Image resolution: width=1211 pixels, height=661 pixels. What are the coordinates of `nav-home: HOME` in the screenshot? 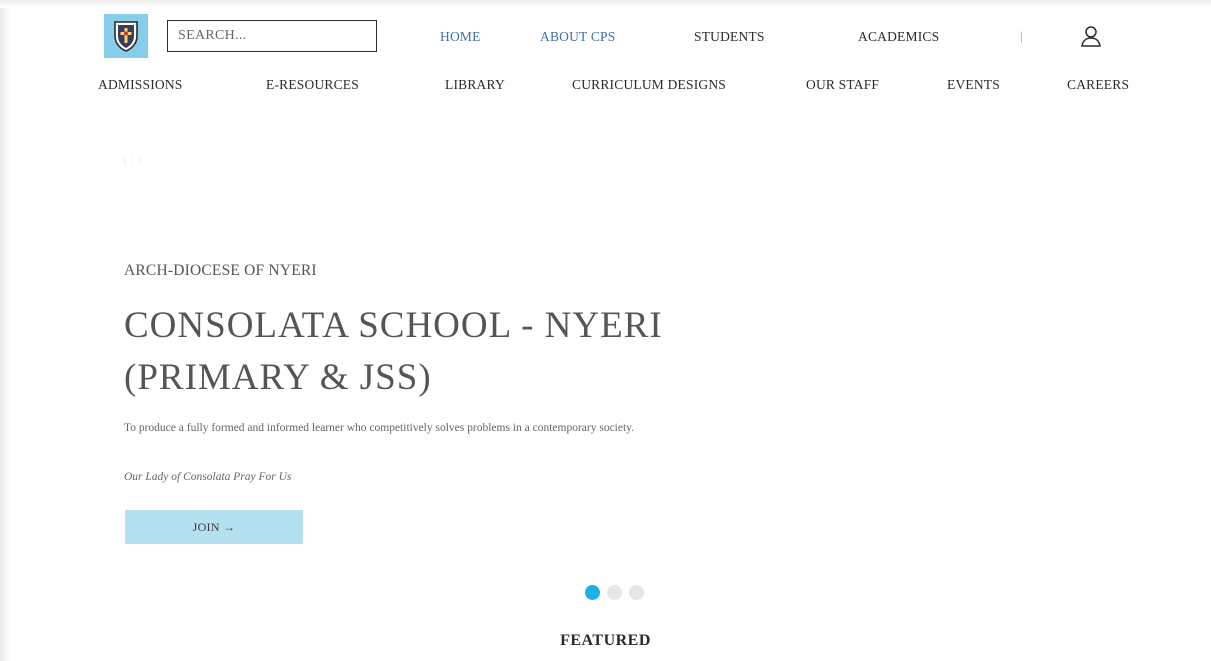 It's located at (460, 37).